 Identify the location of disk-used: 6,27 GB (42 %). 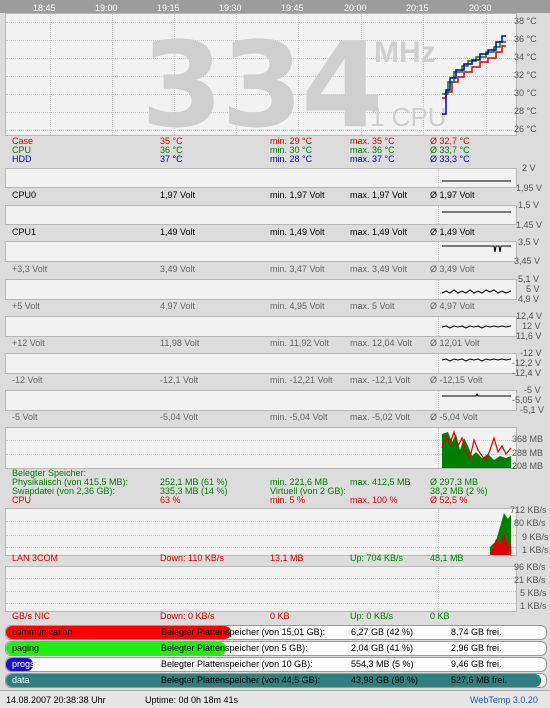
(382, 632).